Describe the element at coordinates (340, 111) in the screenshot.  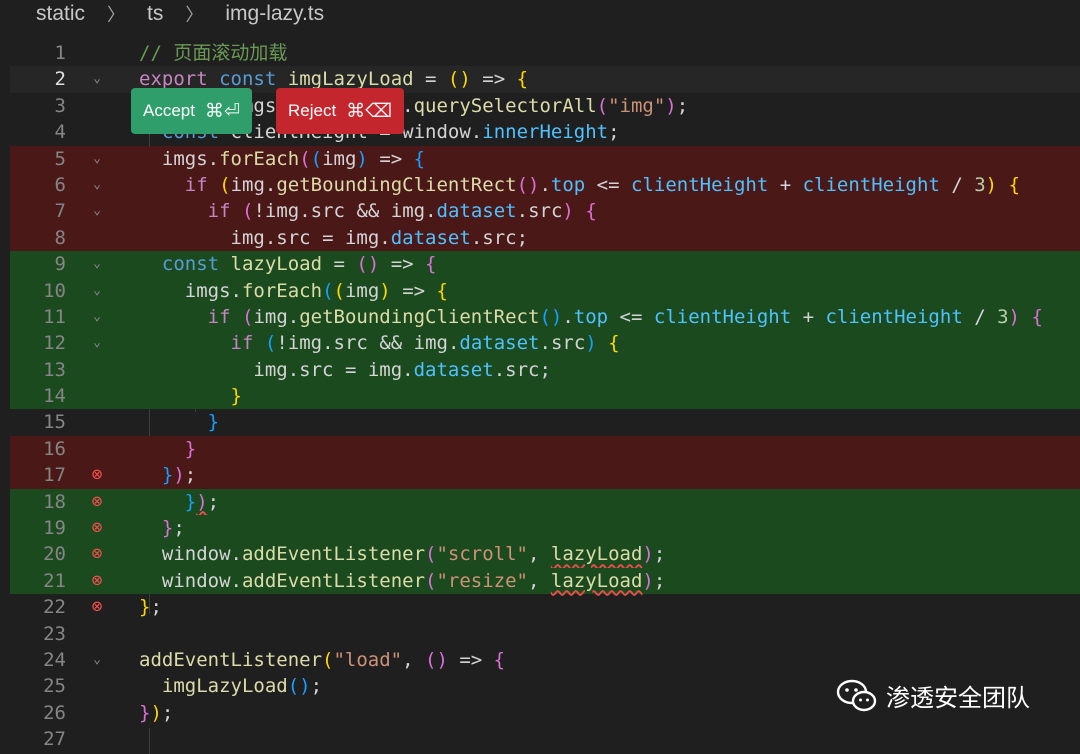
I see `reject-change-button: Reject ⌘⌫` at that location.